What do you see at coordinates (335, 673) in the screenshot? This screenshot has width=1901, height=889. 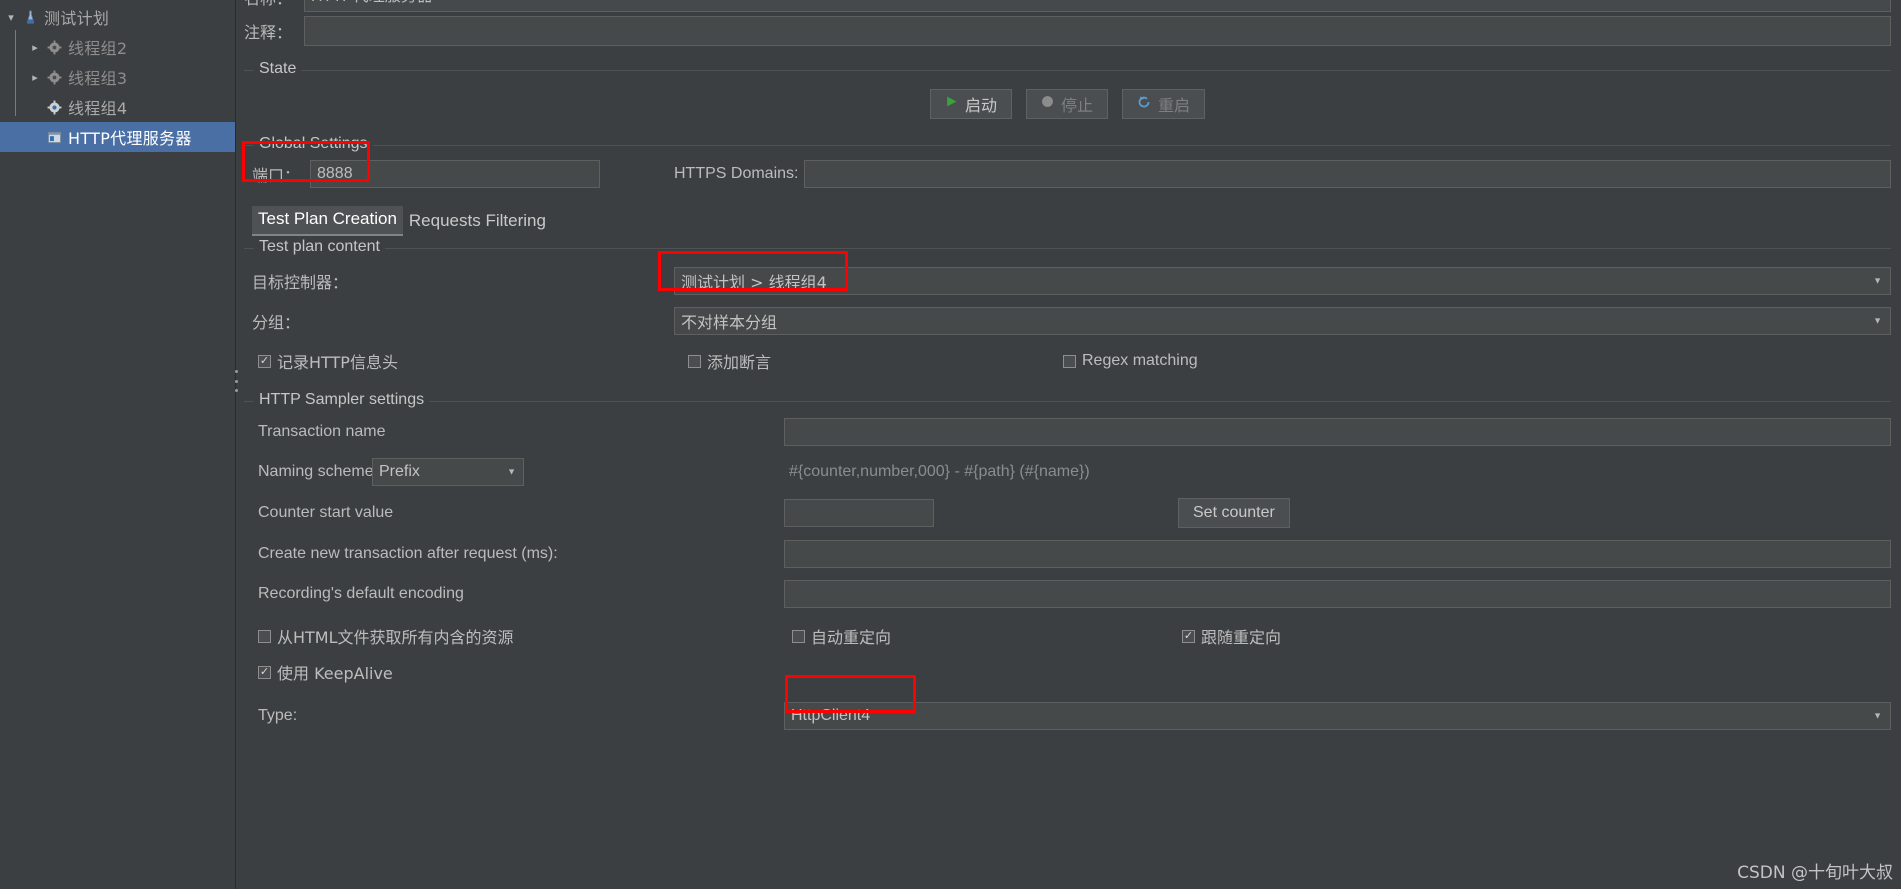 I see `checkbox-label: 使用 KeepAlive` at bounding box center [335, 673].